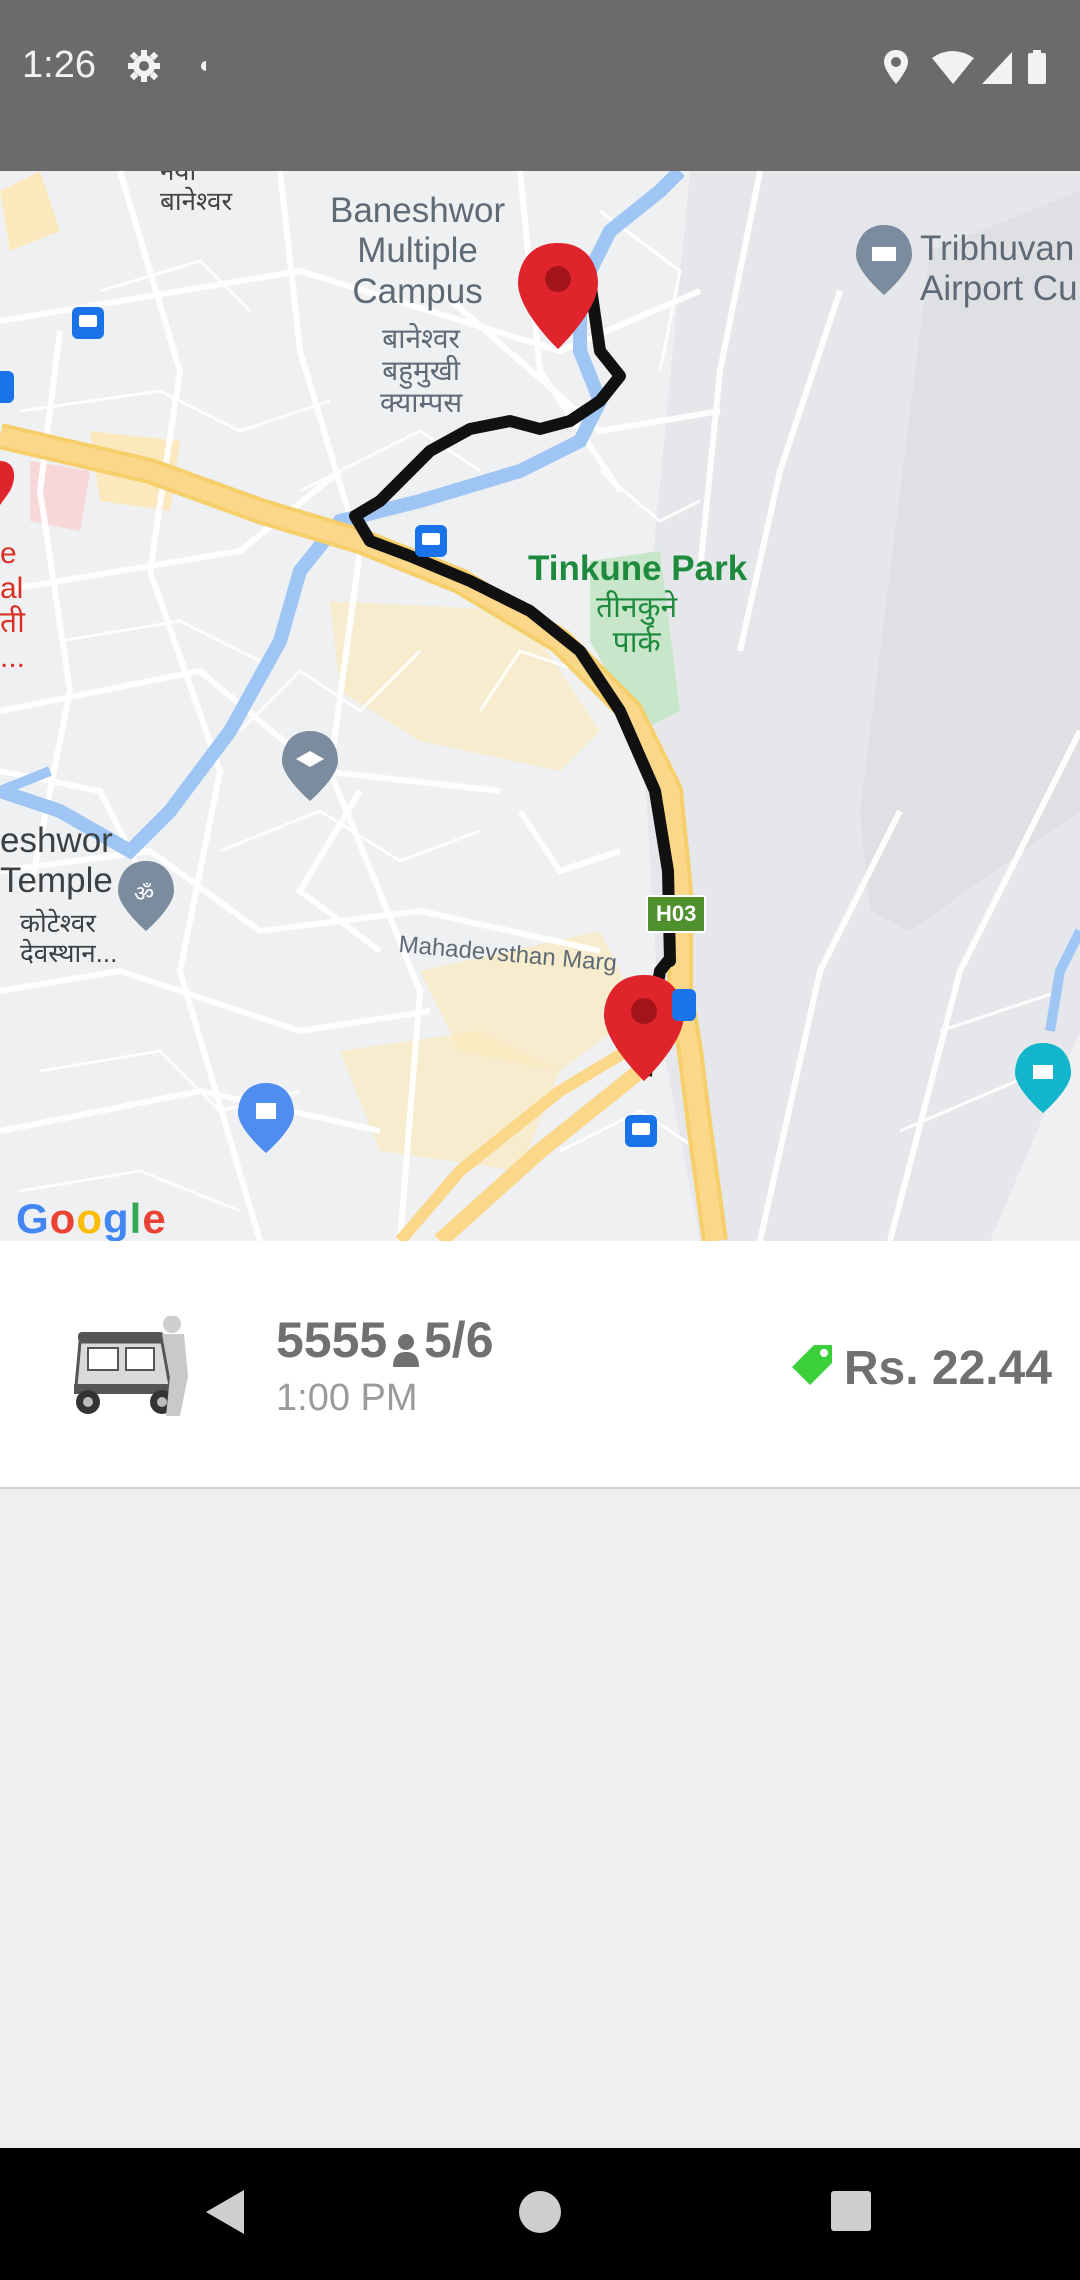 Image resolution: width=1080 pixels, height=2280 pixels. What do you see at coordinates (896, 67) in the screenshot?
I see `location-icon` at bounding box center [896, 67].